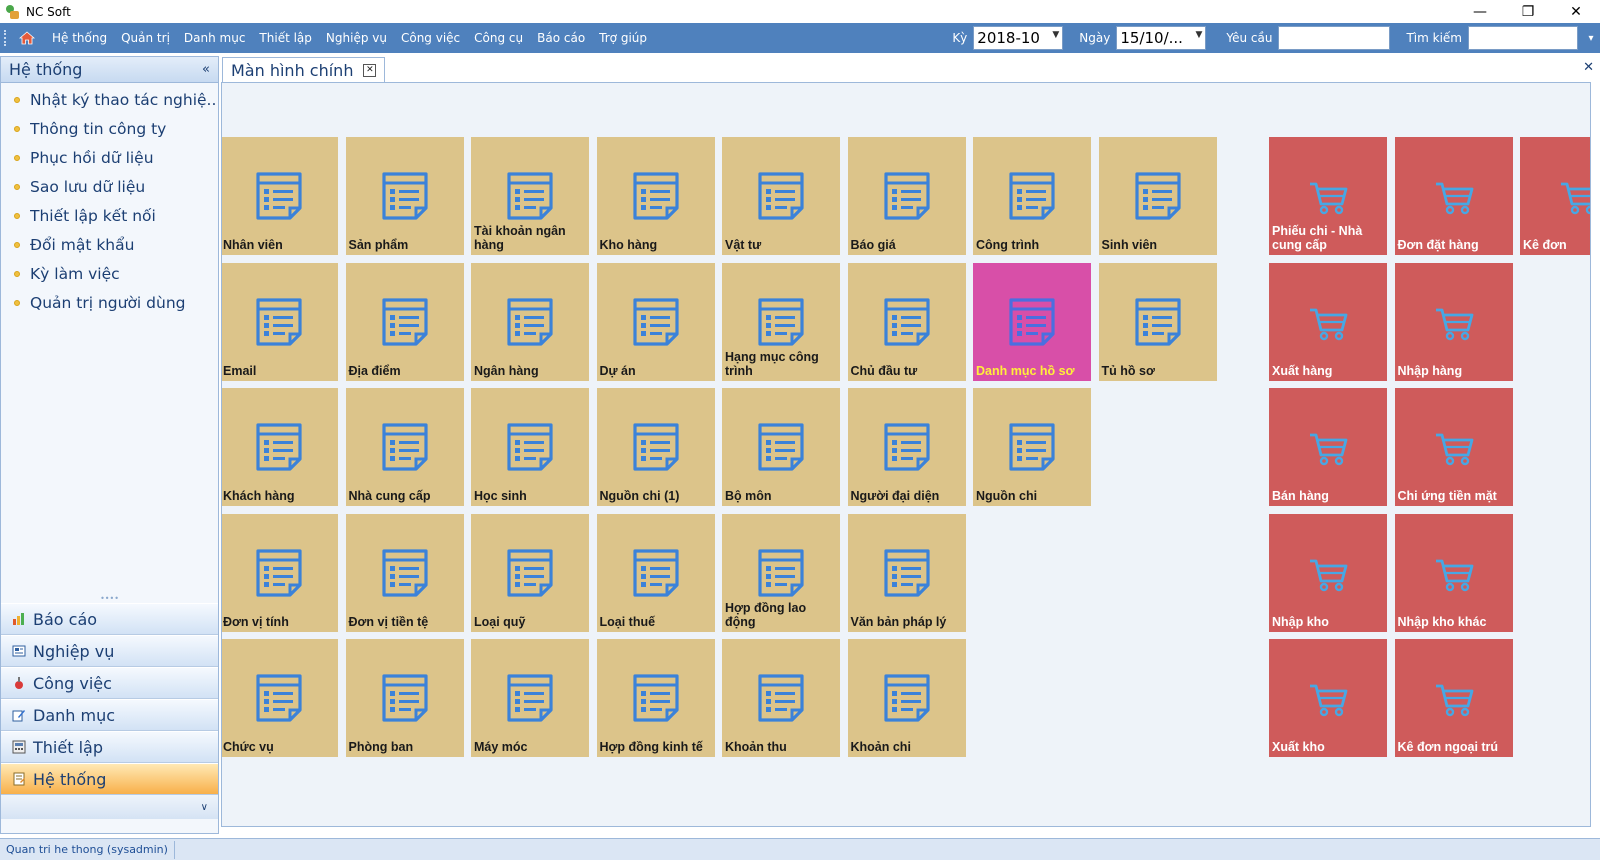 The image size is (1600, 860). I want to click on catalog-tile: Tài khoản ngân hàng, so click(530, 196).